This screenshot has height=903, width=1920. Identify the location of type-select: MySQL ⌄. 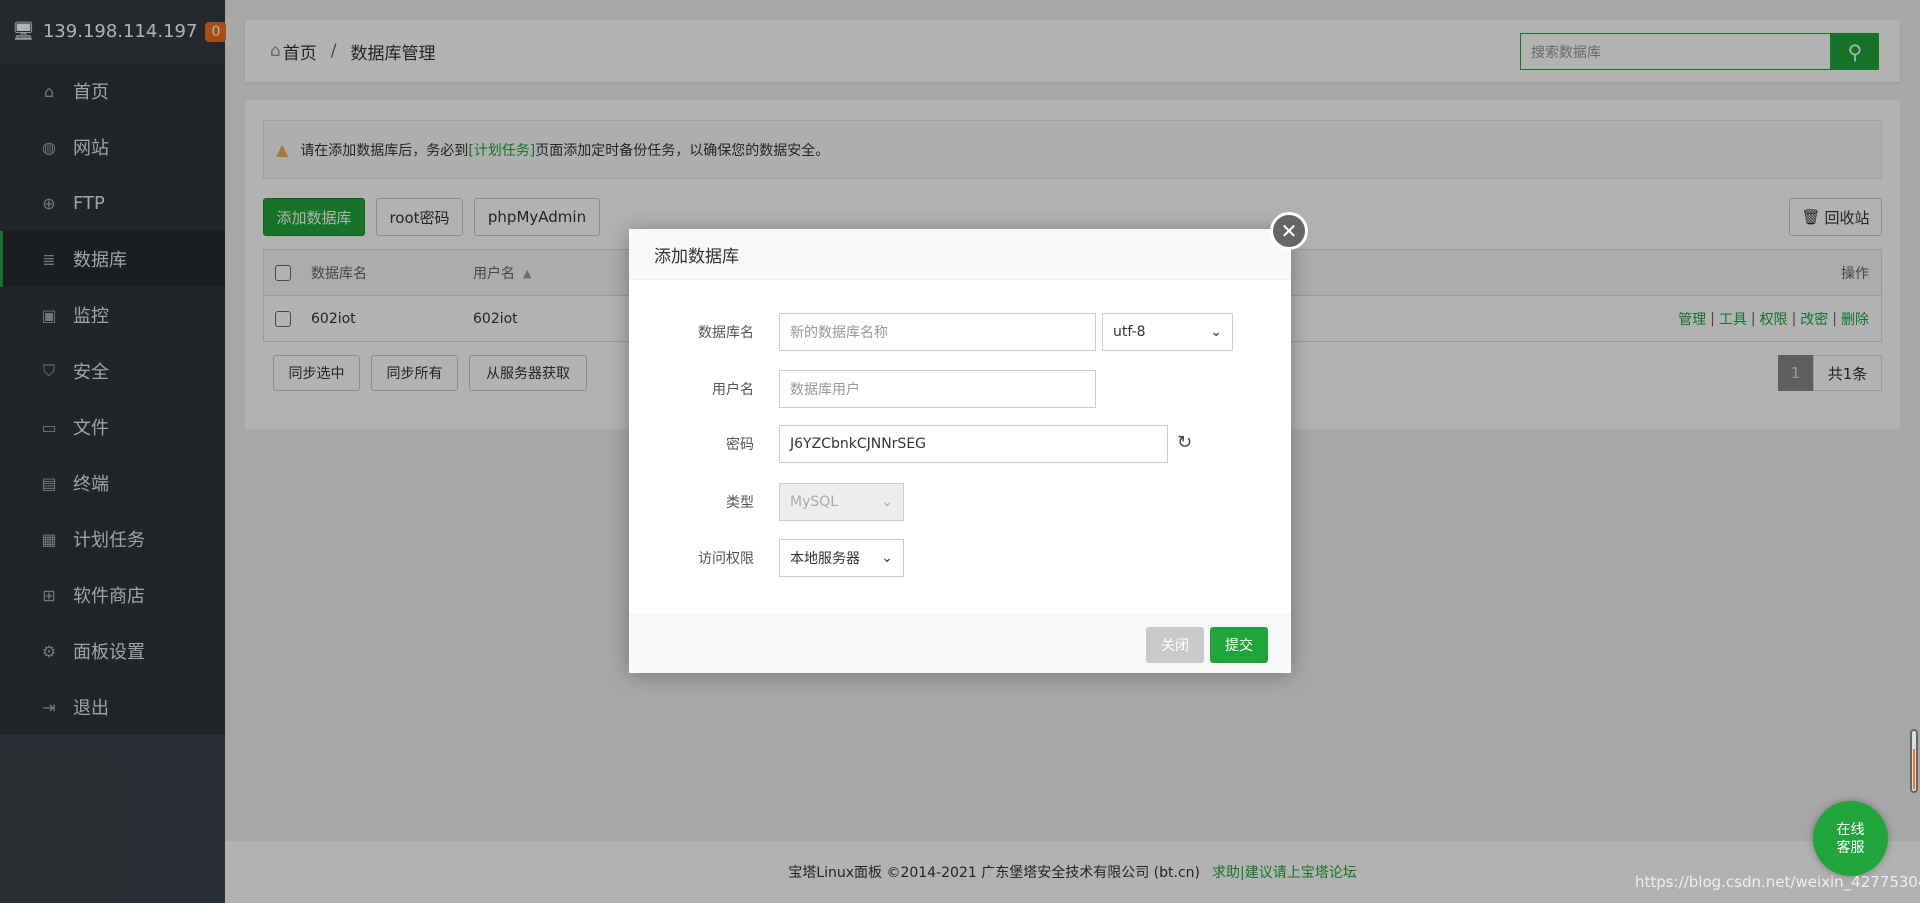
(841, 502).